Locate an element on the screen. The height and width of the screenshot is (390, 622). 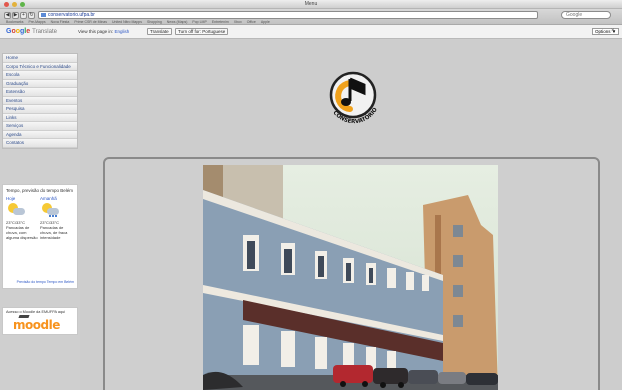
bookmark-item: Pop LMP is located at coordinates (199, 22).